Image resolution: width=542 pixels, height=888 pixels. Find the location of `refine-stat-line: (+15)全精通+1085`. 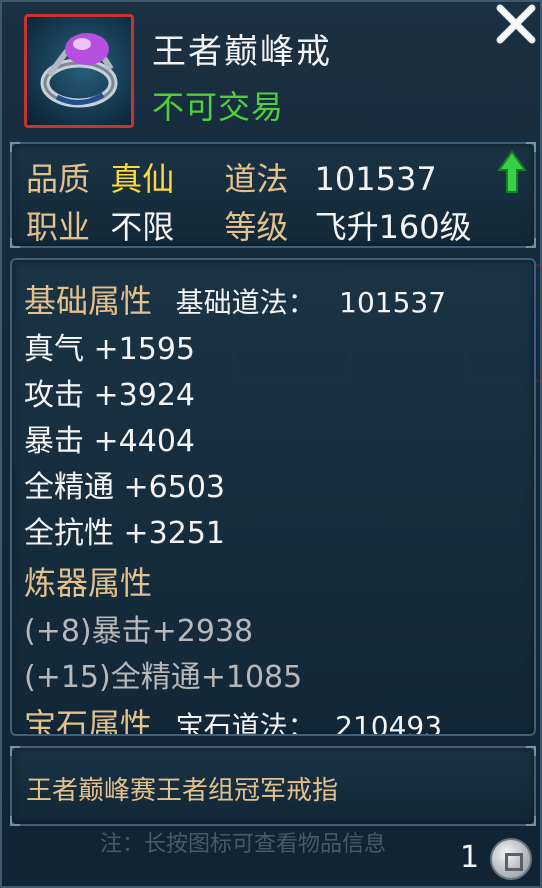

refine-stat-line: (+15)全精通+1085 is located at coordinates (163, 677).